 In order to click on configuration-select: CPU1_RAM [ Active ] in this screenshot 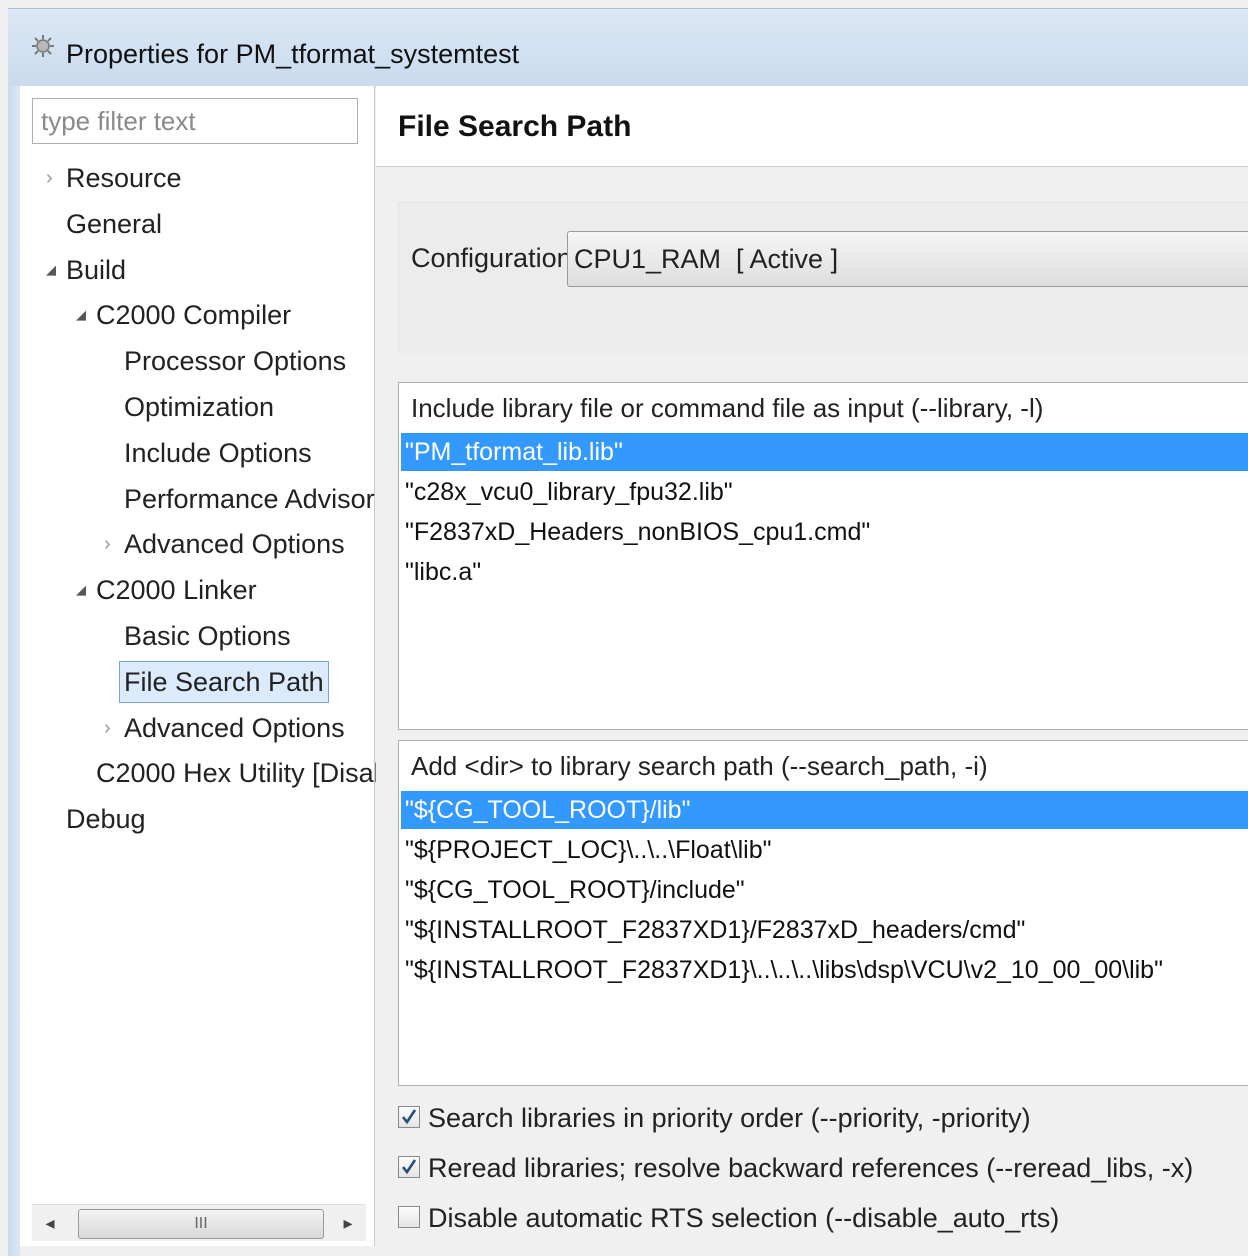, I will do `click(907, 259)`.